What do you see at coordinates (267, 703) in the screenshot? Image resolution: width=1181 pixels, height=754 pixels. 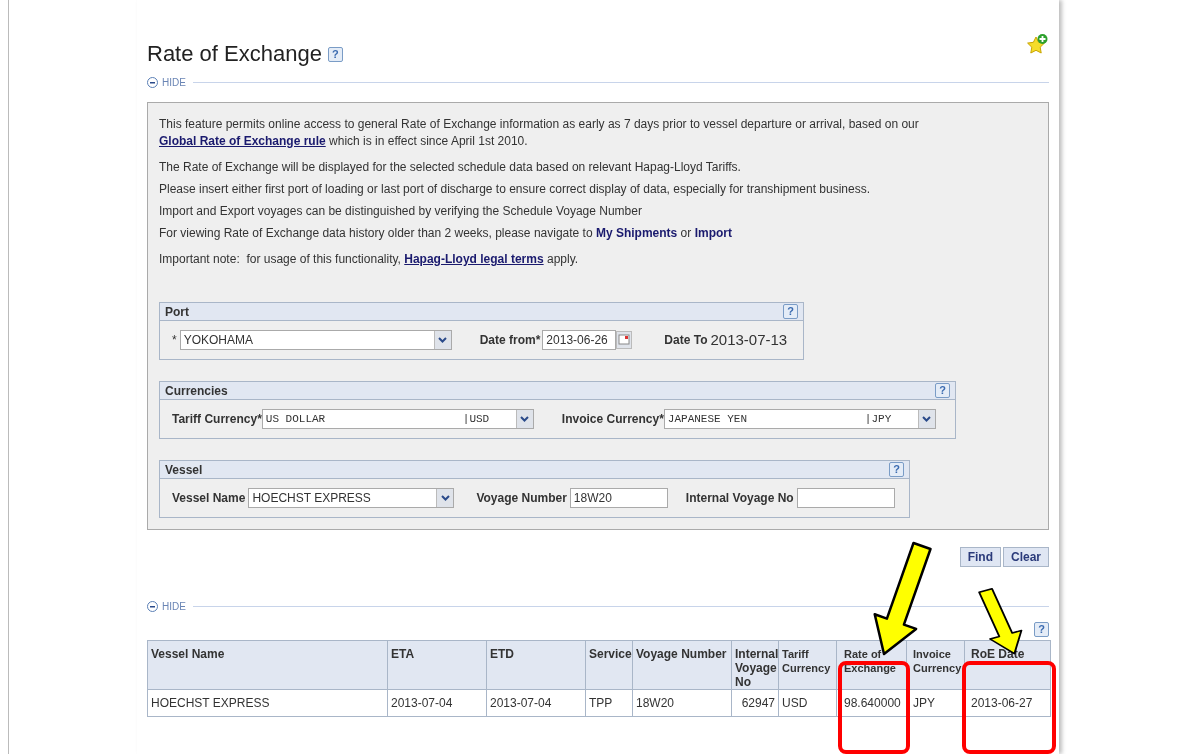 I see `table-cell: HOECHST EXPRESS` at bounding box center [267, 703].